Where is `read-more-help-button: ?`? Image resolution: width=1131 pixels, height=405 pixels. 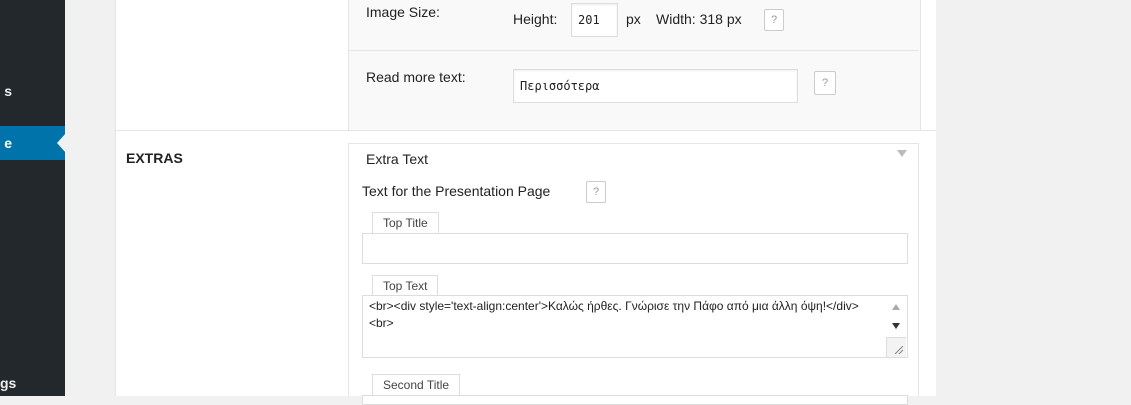 read-more-help-button: ? is located at coordinates (825, 83).